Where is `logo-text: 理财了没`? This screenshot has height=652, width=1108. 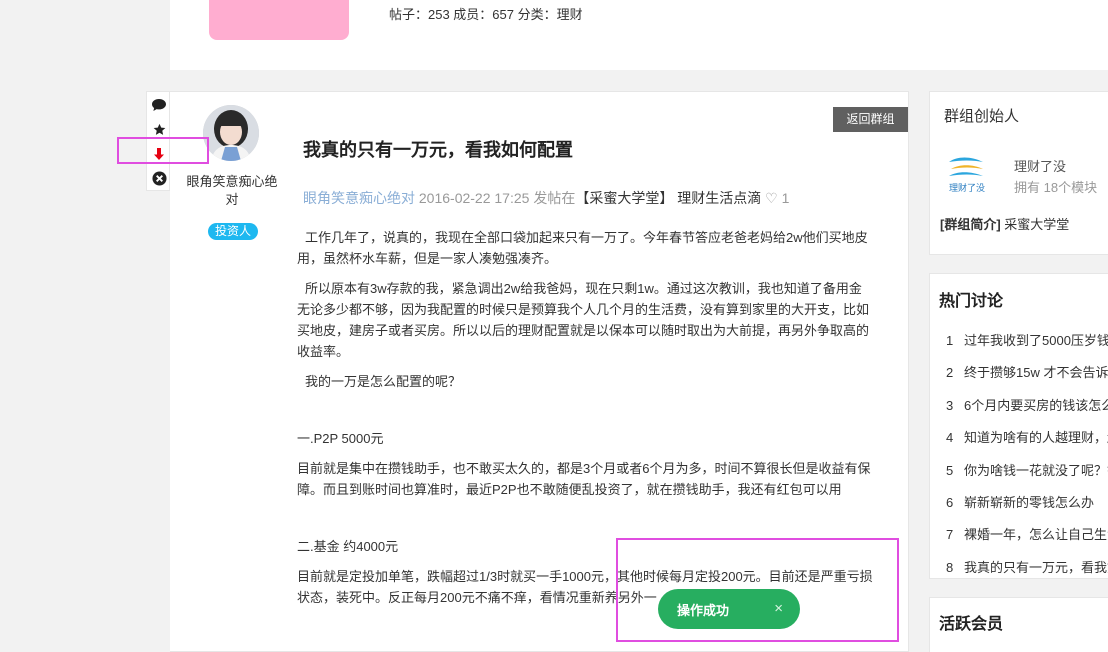 logo-text: 理财了没 is located at coordinates (967, 188).